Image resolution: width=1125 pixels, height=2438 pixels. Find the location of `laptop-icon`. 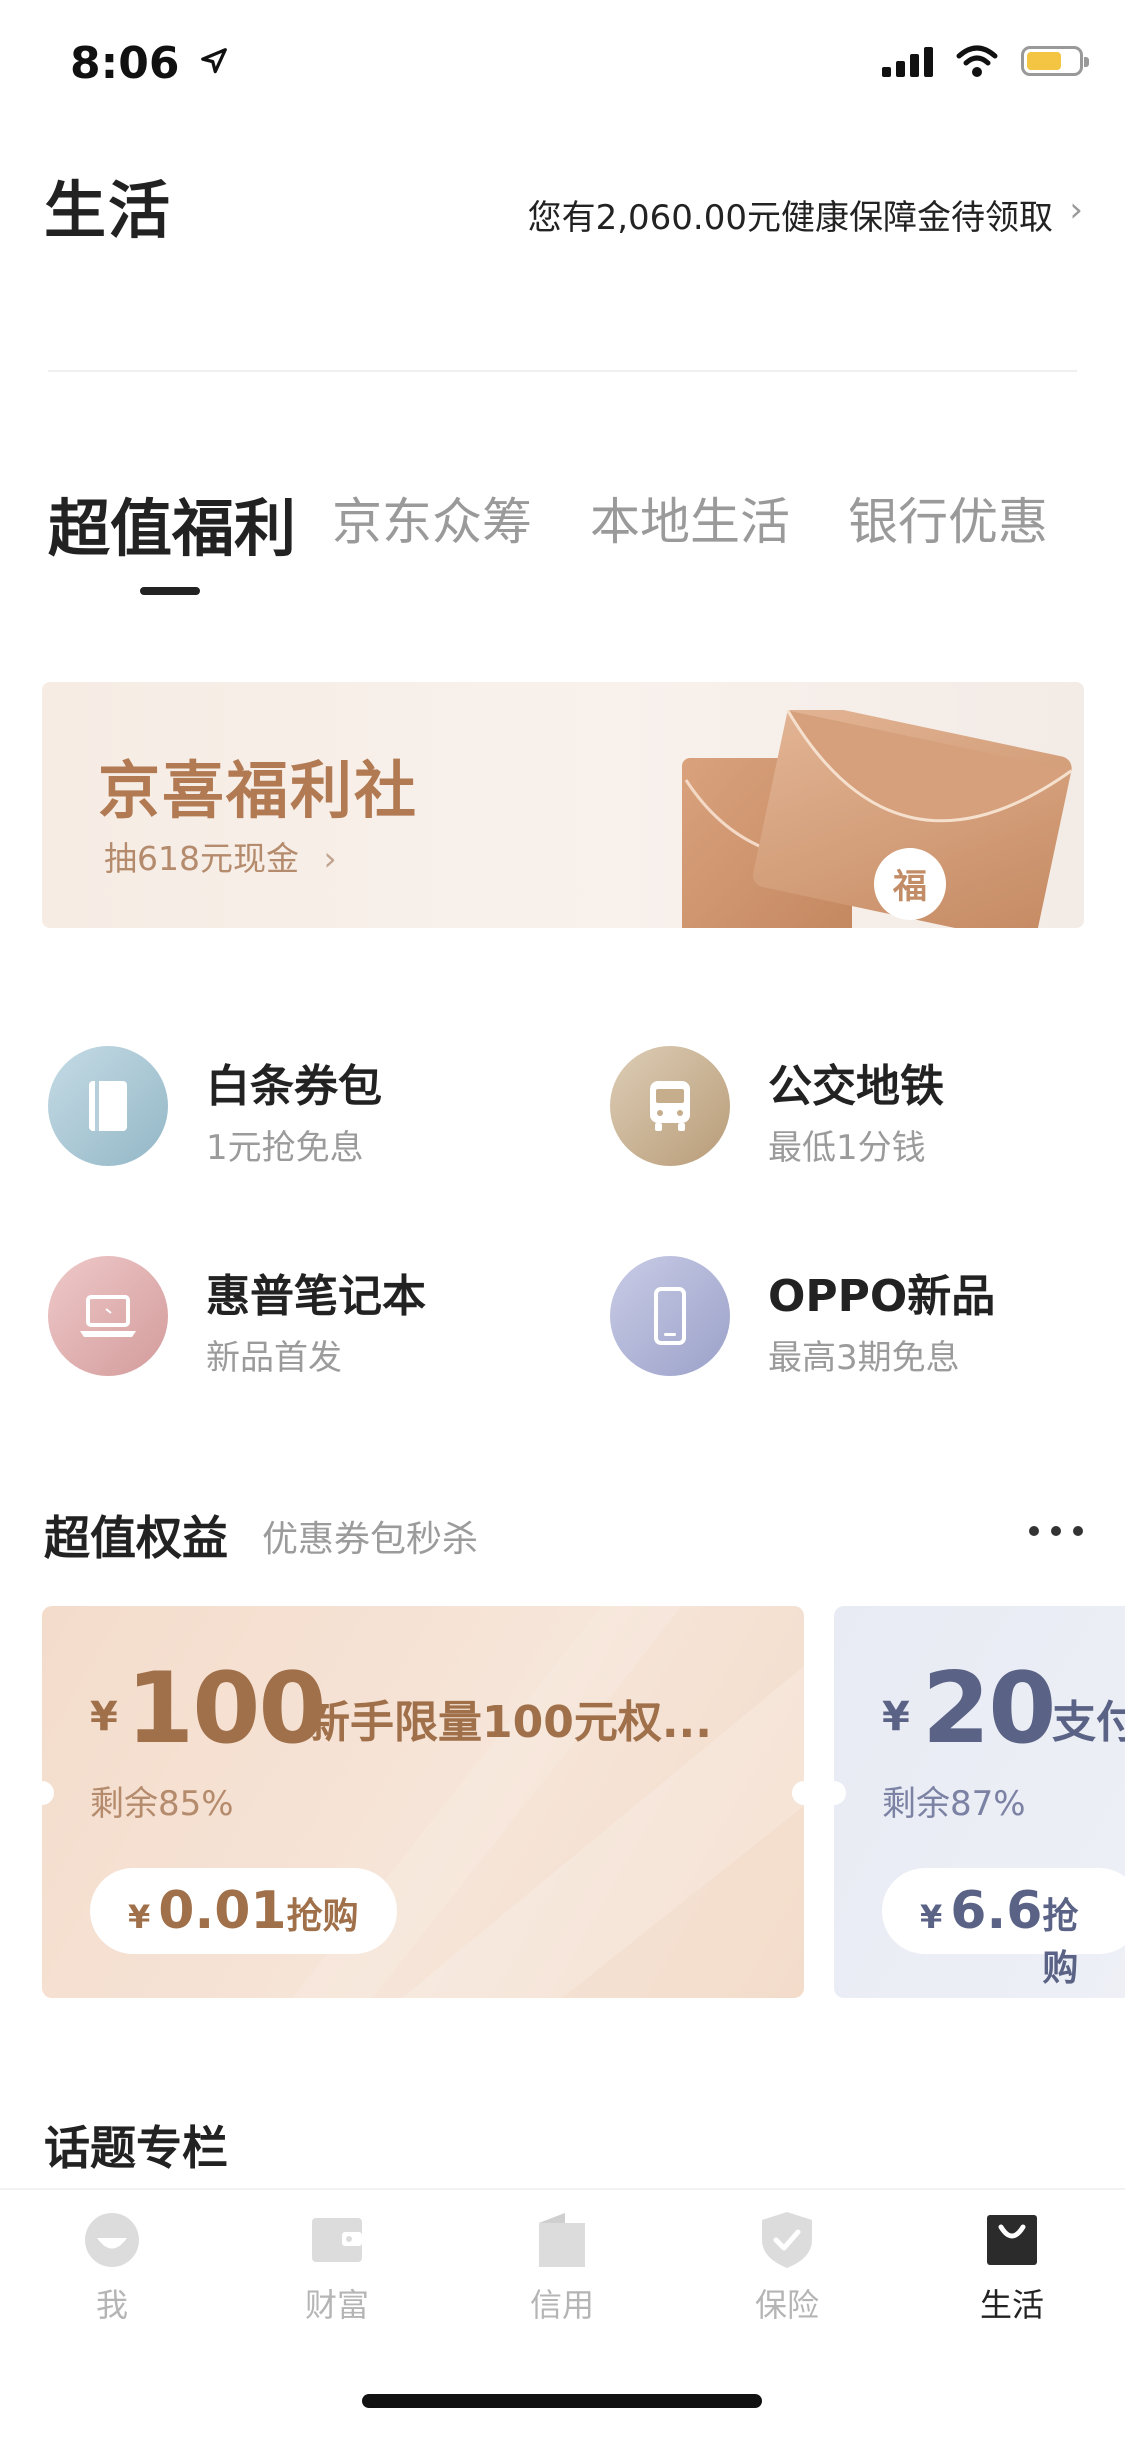

laptop-icon is located at coordinates (108, 1316).